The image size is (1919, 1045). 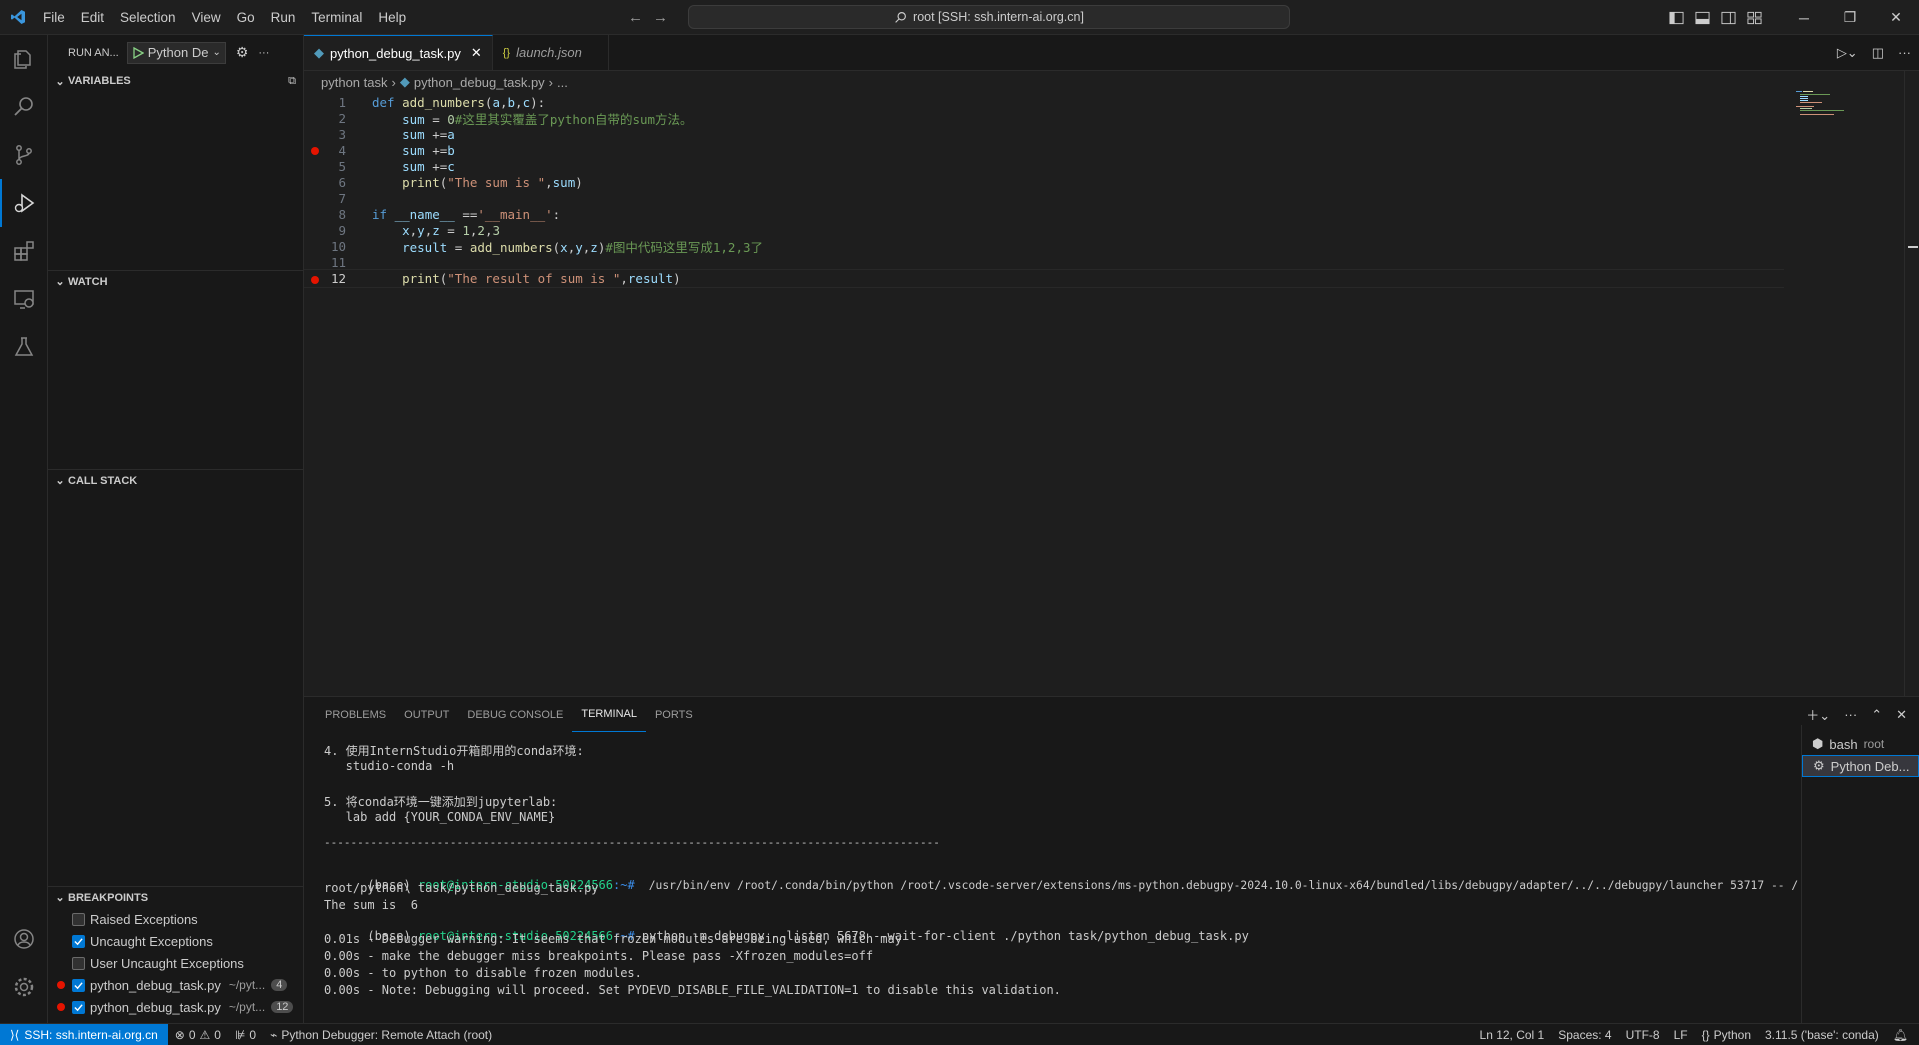 What do you see at coordinates (61, 1007) in the screenshot?
I see `breakpoint-dot-icon` at bounding box center [61, 1007].